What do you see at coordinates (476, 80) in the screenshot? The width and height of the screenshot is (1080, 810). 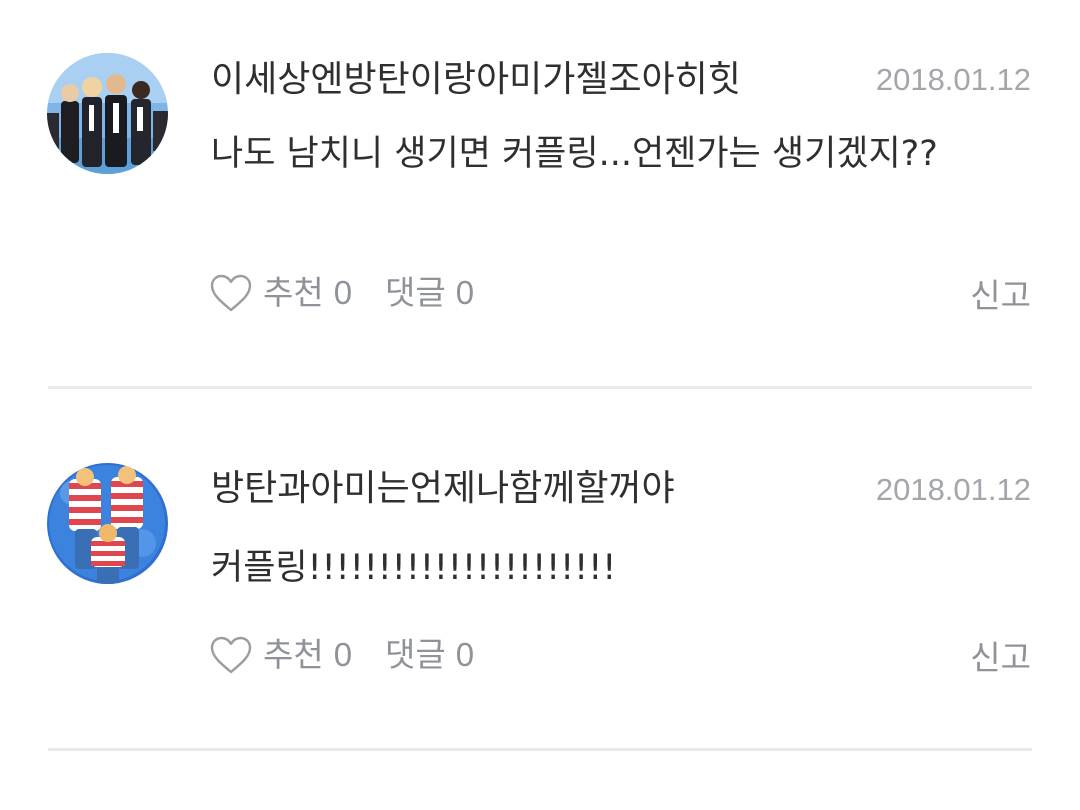 I see `comment-username: 이세상엔방탄이랑아미가젤조아히힛` at bounding box center [476, 80].